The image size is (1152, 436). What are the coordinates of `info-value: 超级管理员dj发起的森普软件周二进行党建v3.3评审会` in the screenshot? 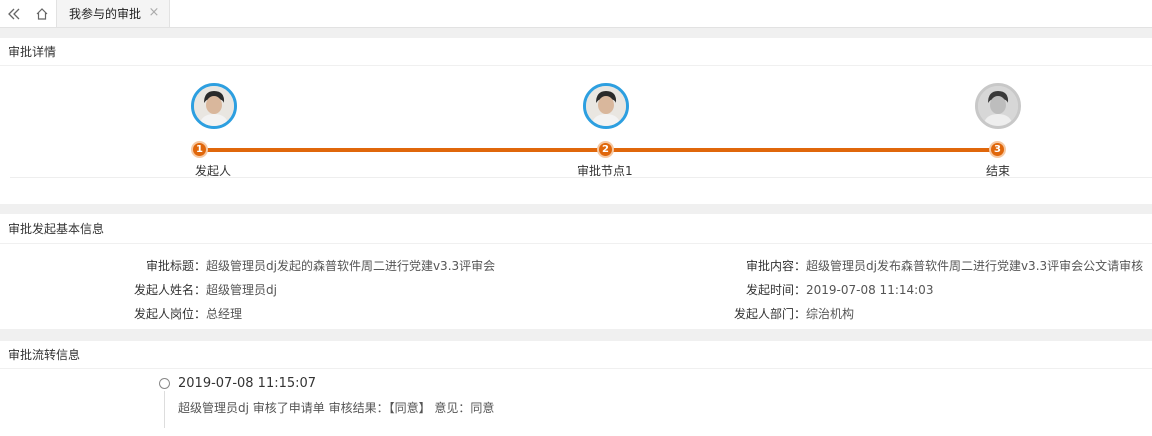 It's located at (351, 266).